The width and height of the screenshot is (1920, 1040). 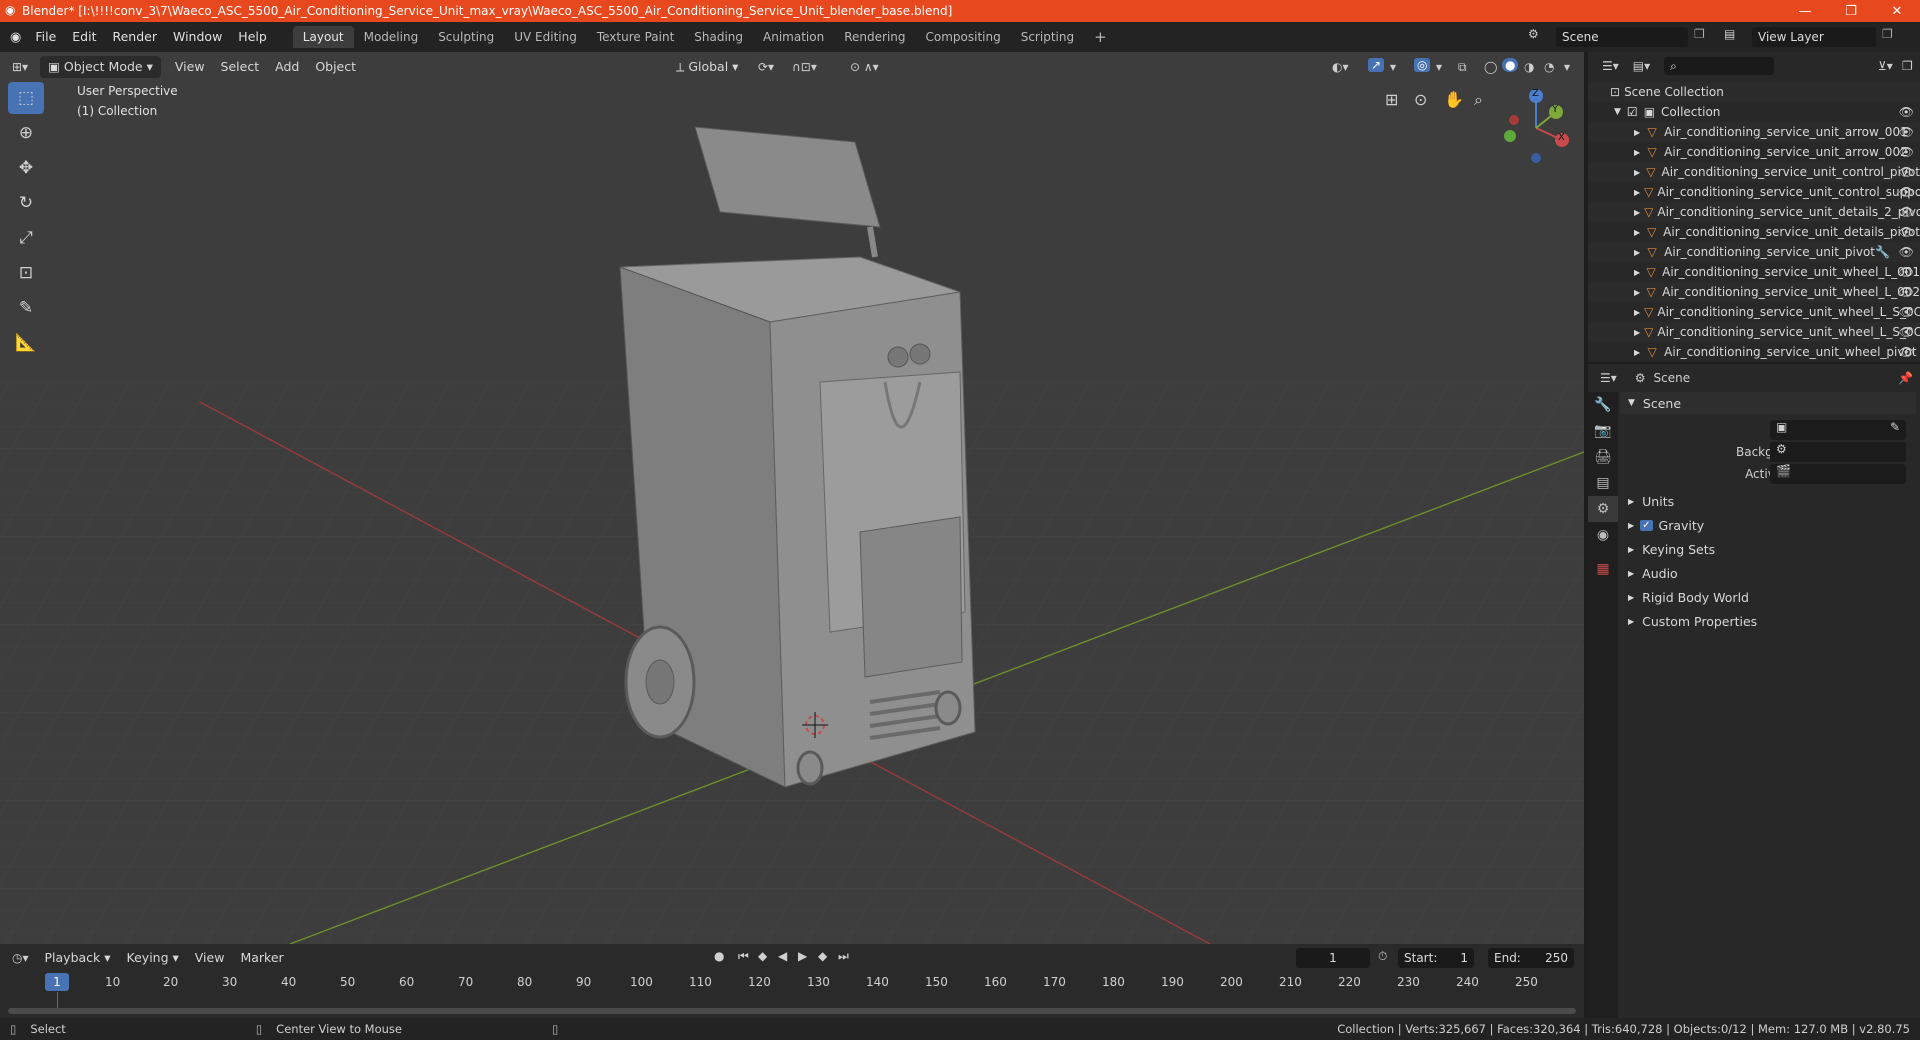 I want to click on menu-file: File, so click(x=45, y=37).